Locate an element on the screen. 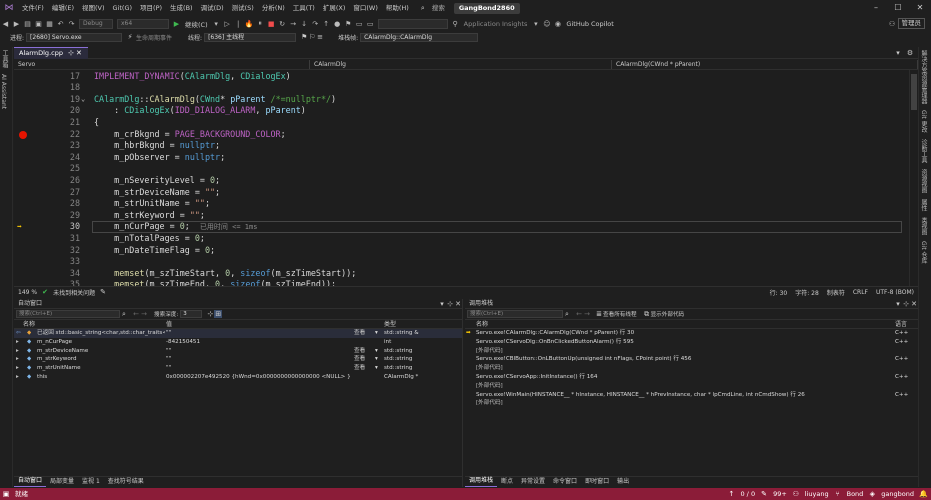 The image size is (931, 500). branch-name: Bond is located at coordinates (855, 494).